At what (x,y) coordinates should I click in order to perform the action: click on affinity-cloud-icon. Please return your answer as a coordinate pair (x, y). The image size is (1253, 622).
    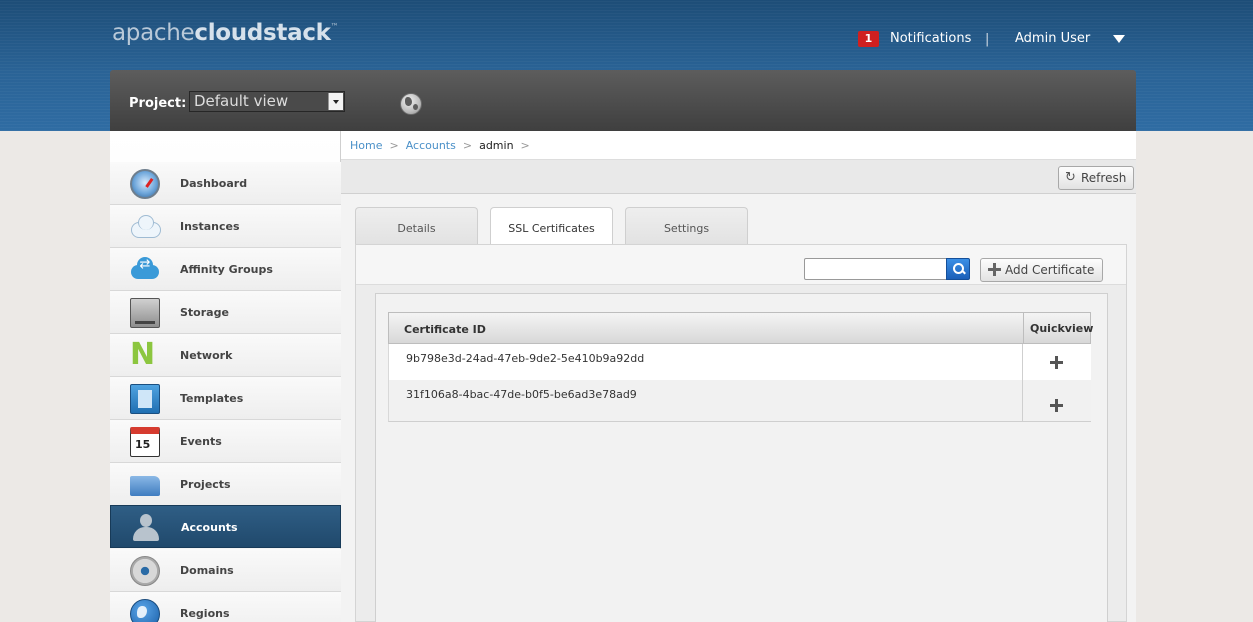
    Looking at the image, I should click on (145, 270).